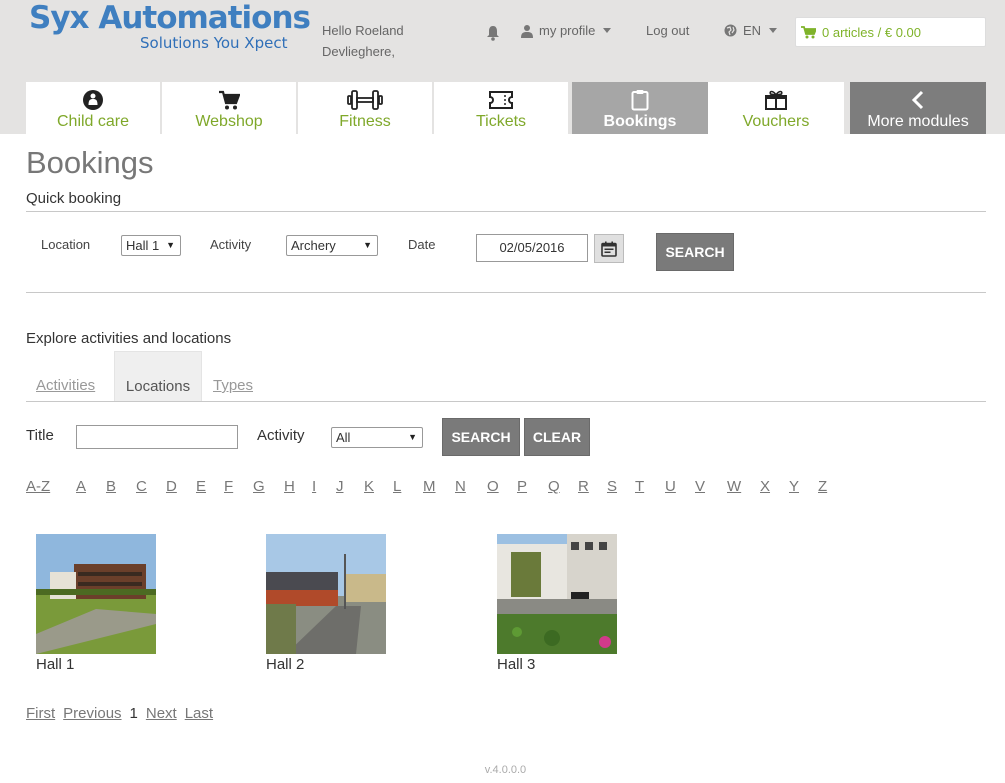  Describe the element at coordinates (70, 376) in the screenshot. I see `tab-activities: Activities` at that location.